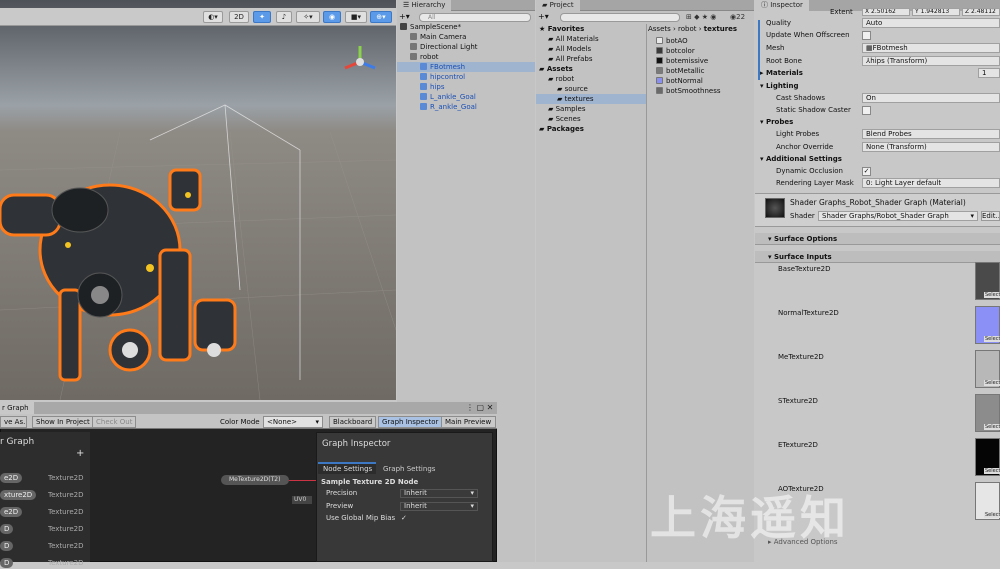 This screenshot has width=1000, height=569. What do you see at coordinates (360, 62) in the screenshot?
I see `scene-gizmo-icon` at bounding box center [360, 62].